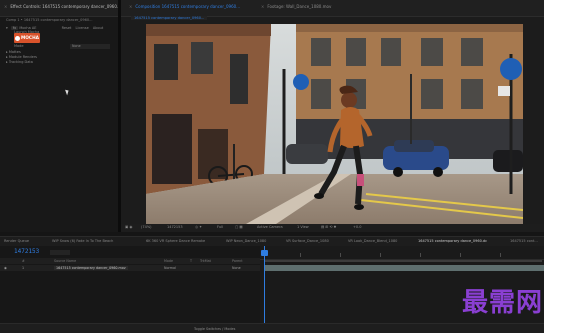 The width and height of the screenshot is (574, 333). Describe the element at coordinates (503, 303) in the screenshot. I see `watermark-text: 最需网` at that location.